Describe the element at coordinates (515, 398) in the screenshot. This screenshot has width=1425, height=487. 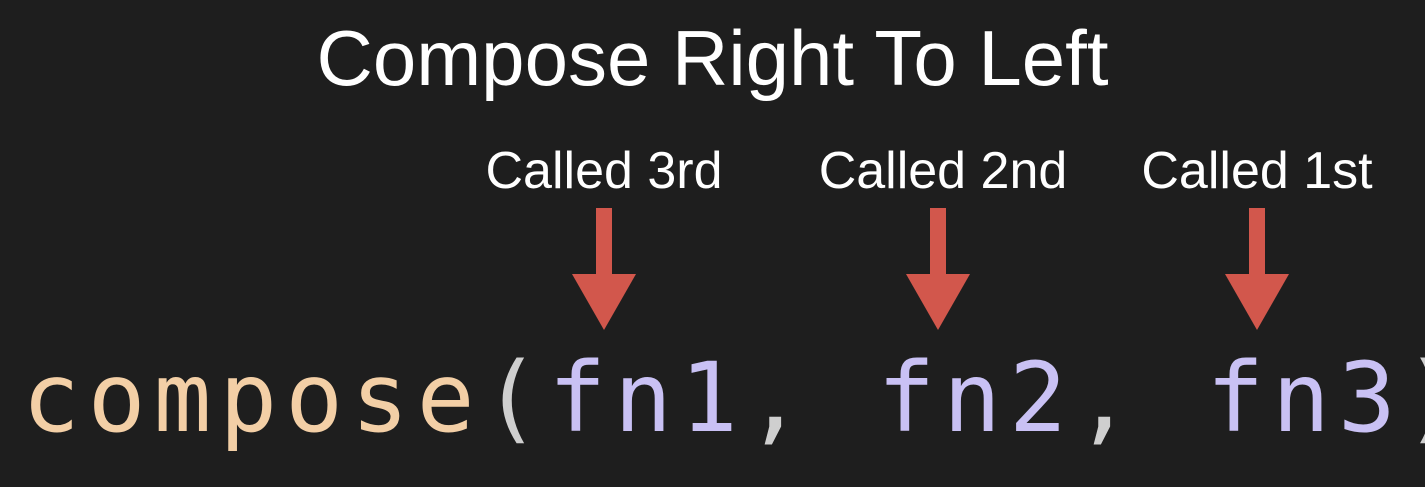
I see `open-paren: (` at that location.